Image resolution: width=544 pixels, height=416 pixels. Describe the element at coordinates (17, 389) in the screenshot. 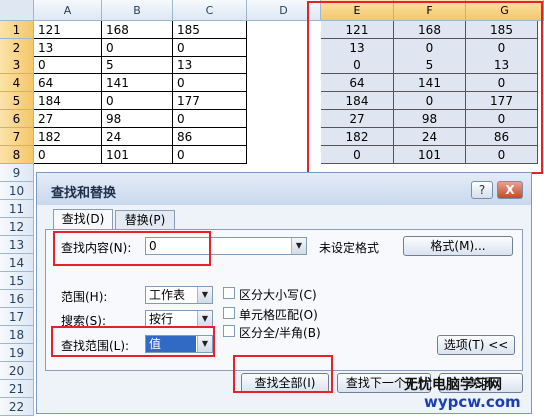

I see `row-header-21: 21` at that location.